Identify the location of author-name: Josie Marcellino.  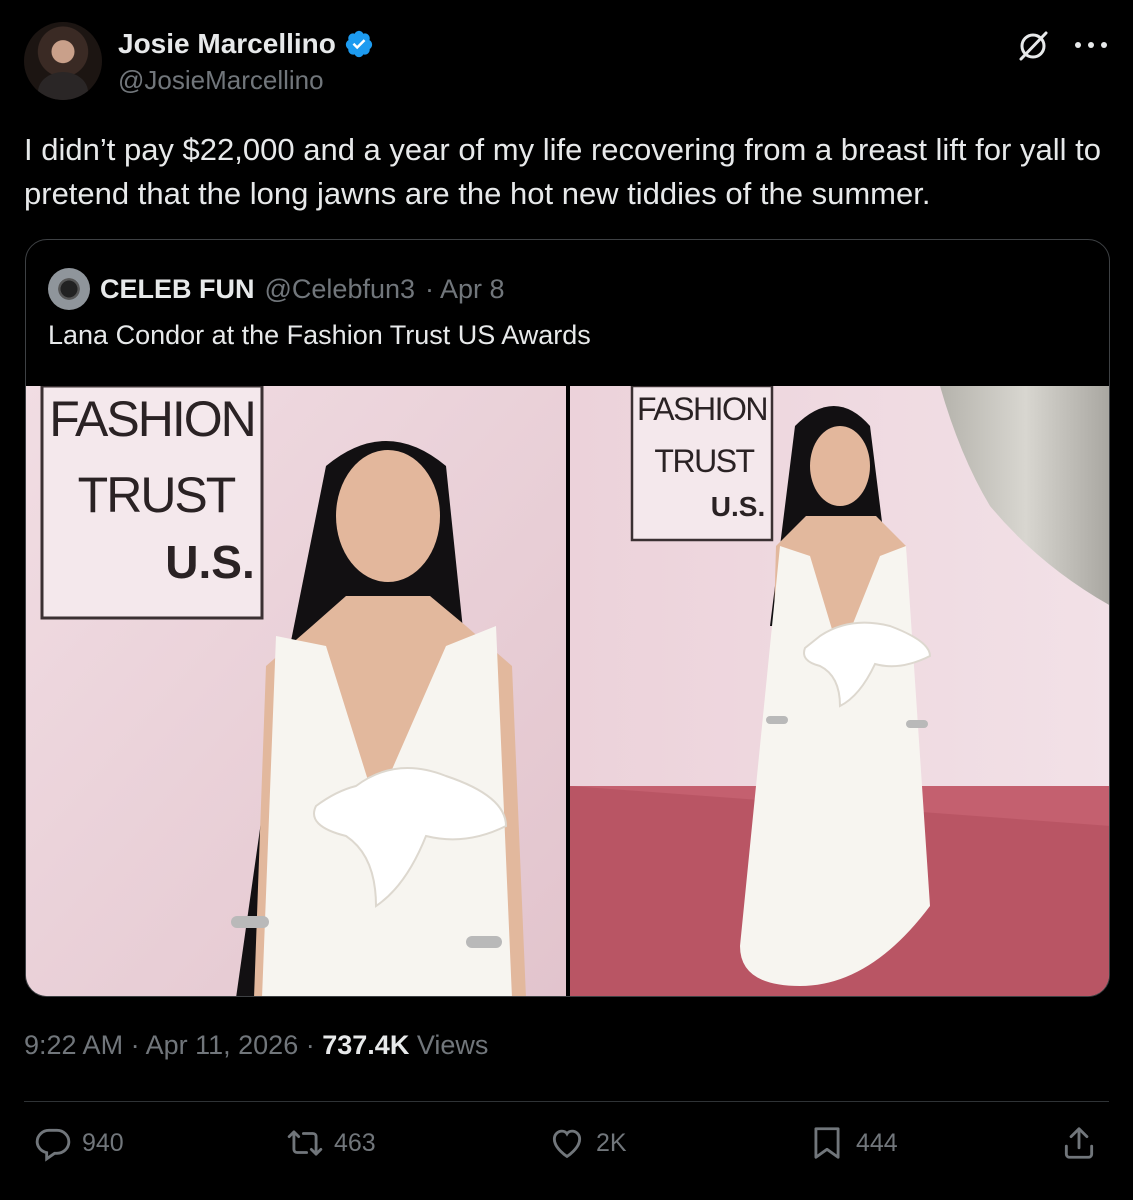
(227, 44).